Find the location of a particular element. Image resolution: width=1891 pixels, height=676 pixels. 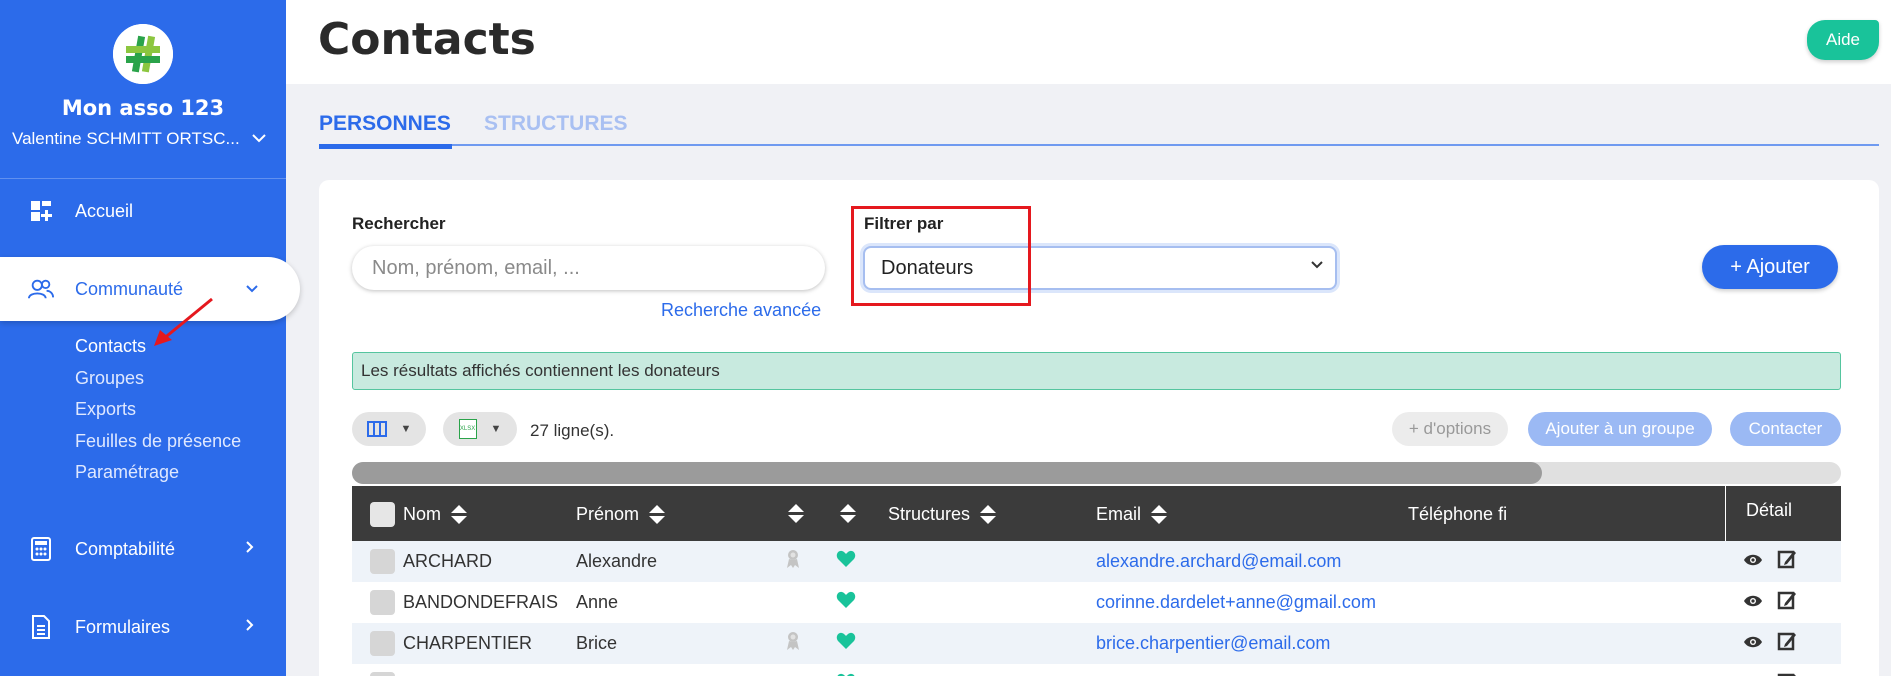

tab-personnes: PERSONNES is located at coordinates (385, 130).